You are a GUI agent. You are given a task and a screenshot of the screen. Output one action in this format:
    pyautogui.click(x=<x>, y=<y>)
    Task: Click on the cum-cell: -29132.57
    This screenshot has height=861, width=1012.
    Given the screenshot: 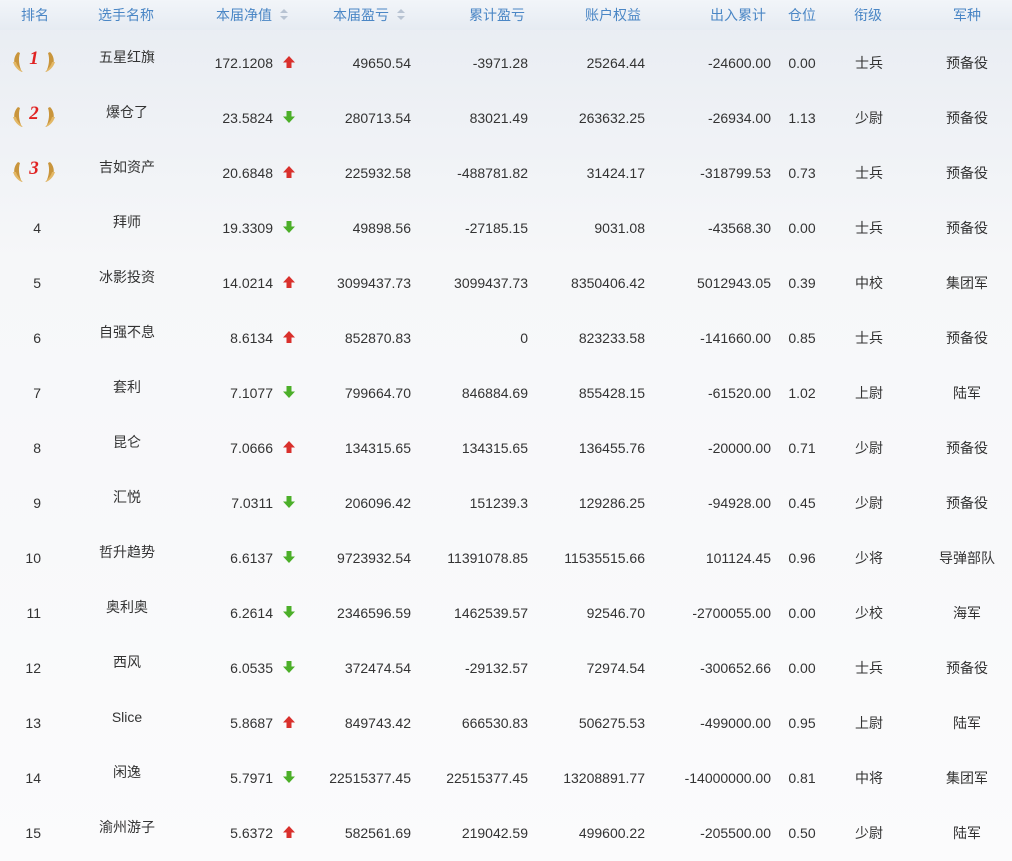 What is the action you would take?
    pyautogui.click(x=496, y=668)
    